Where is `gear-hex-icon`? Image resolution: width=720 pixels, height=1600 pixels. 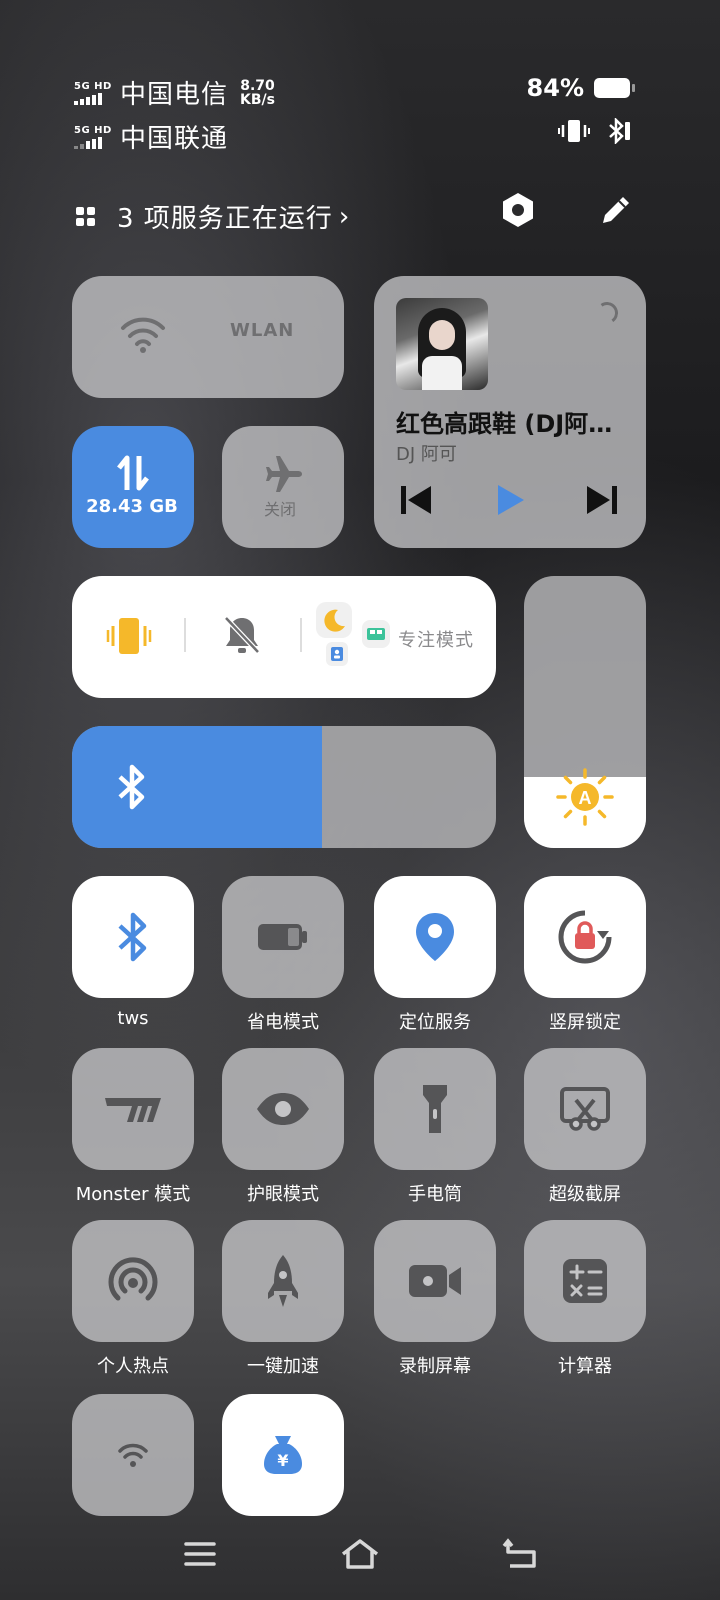
gear-hex-icon is located at coordinates (518, 210).